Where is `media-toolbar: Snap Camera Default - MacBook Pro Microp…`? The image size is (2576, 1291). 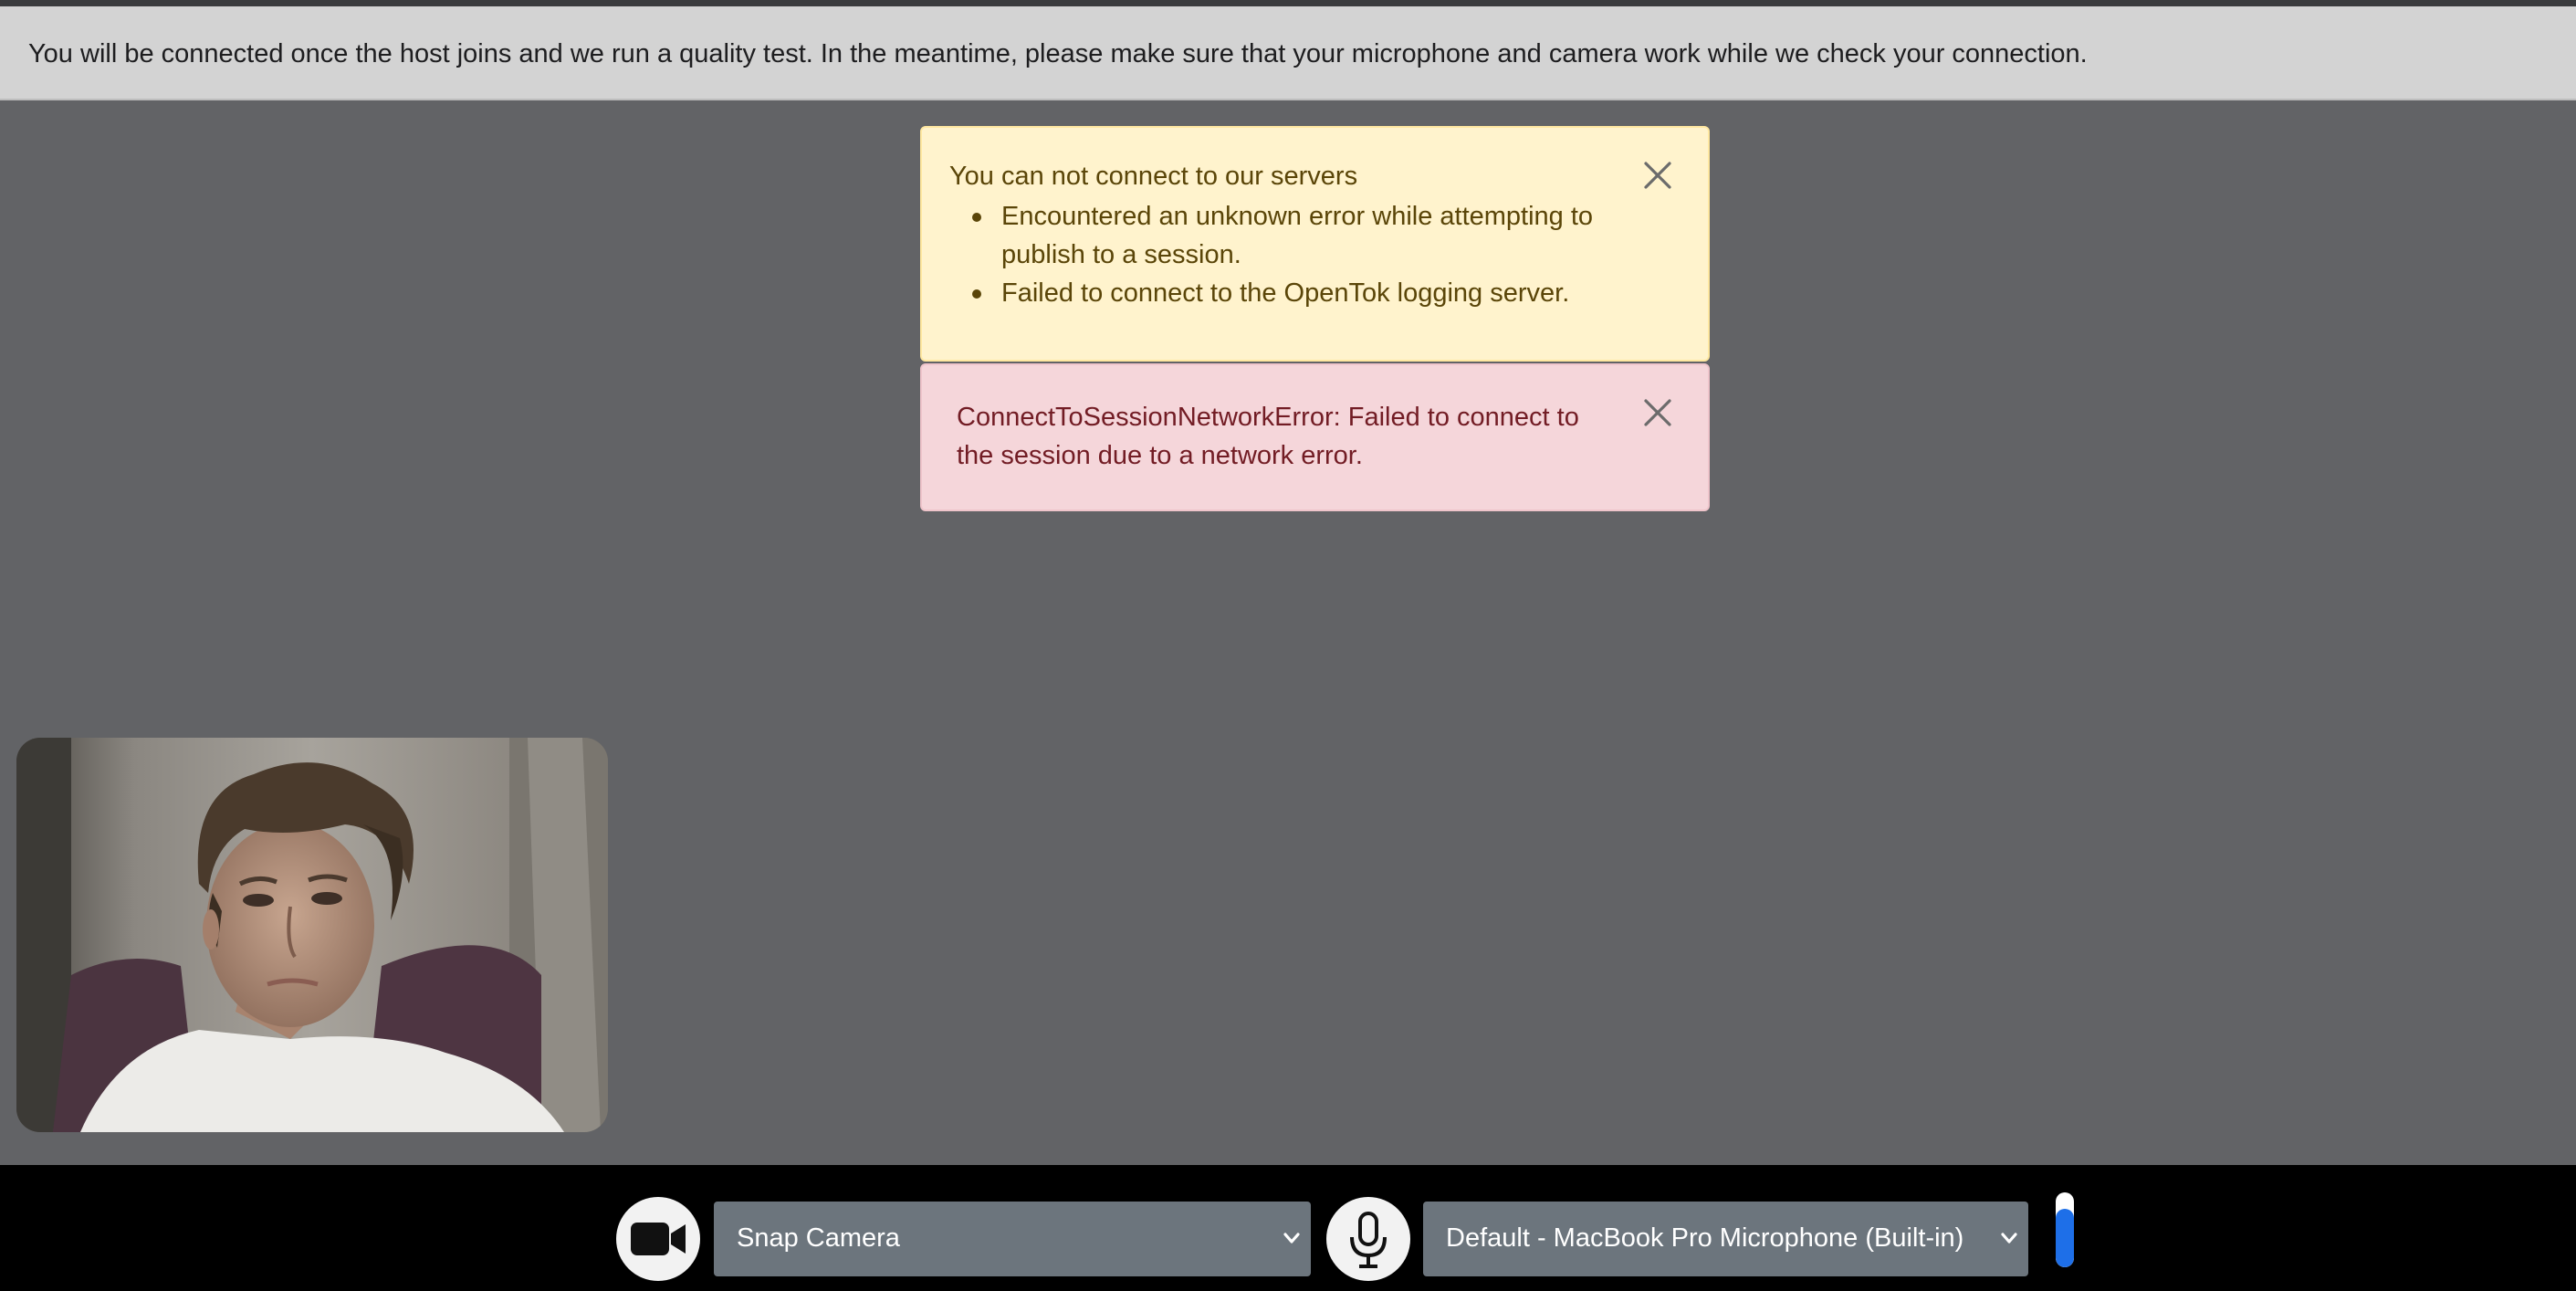 media-toolbar: Snap Camera Default - MacBook Pro Microp… is located at coordinates (1288, 1228).